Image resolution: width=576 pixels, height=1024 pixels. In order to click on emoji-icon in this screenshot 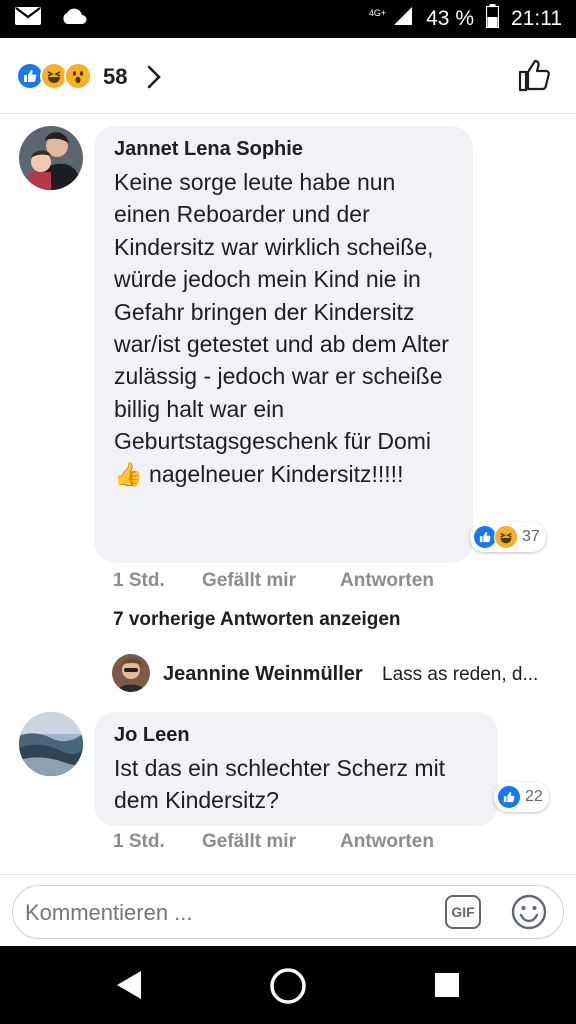, I will do `click(529, 914)`.